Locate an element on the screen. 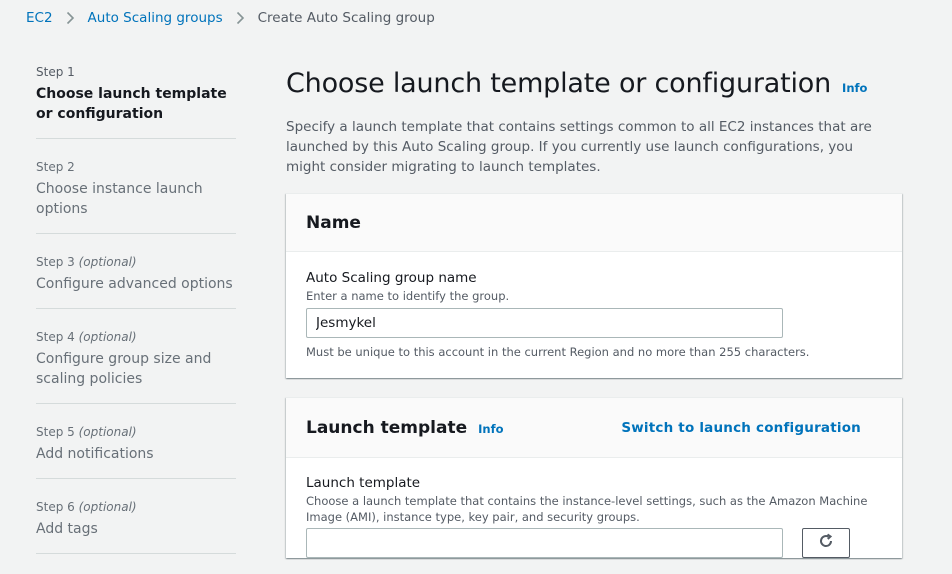  name-panel-title: Name is located at coordinates (333, 222).